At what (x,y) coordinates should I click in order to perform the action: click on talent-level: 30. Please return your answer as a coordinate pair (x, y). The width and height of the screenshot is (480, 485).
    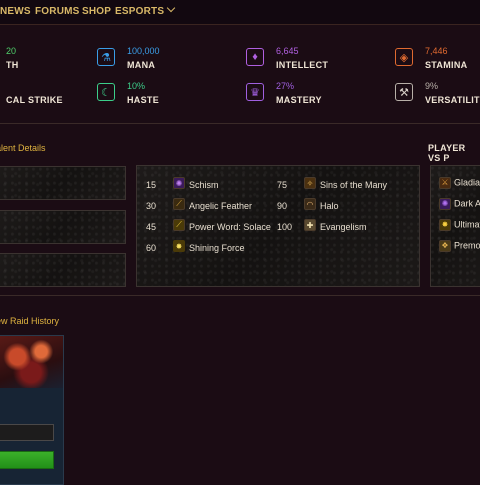
    Looking at the image, I should click on (151, 206).